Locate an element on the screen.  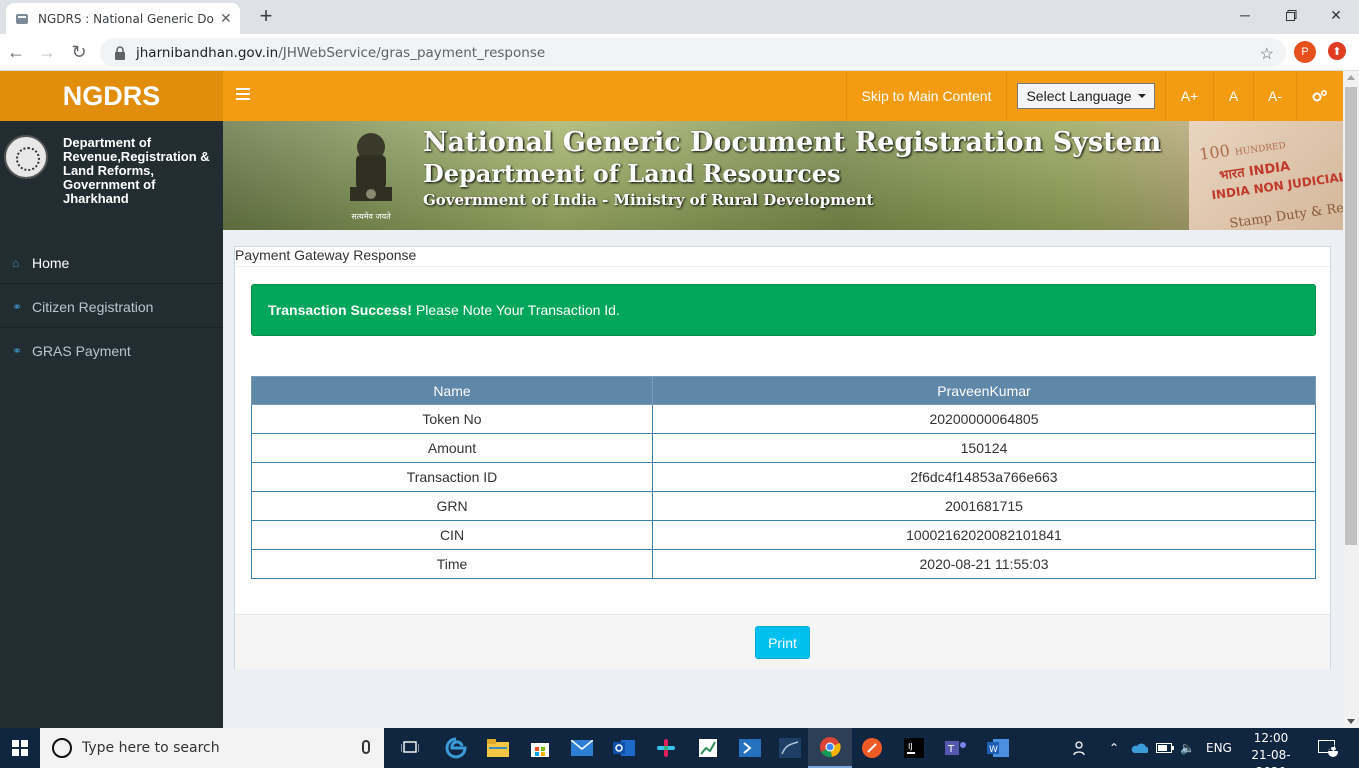
maximize-icon is located at coordinates (1291, 15).